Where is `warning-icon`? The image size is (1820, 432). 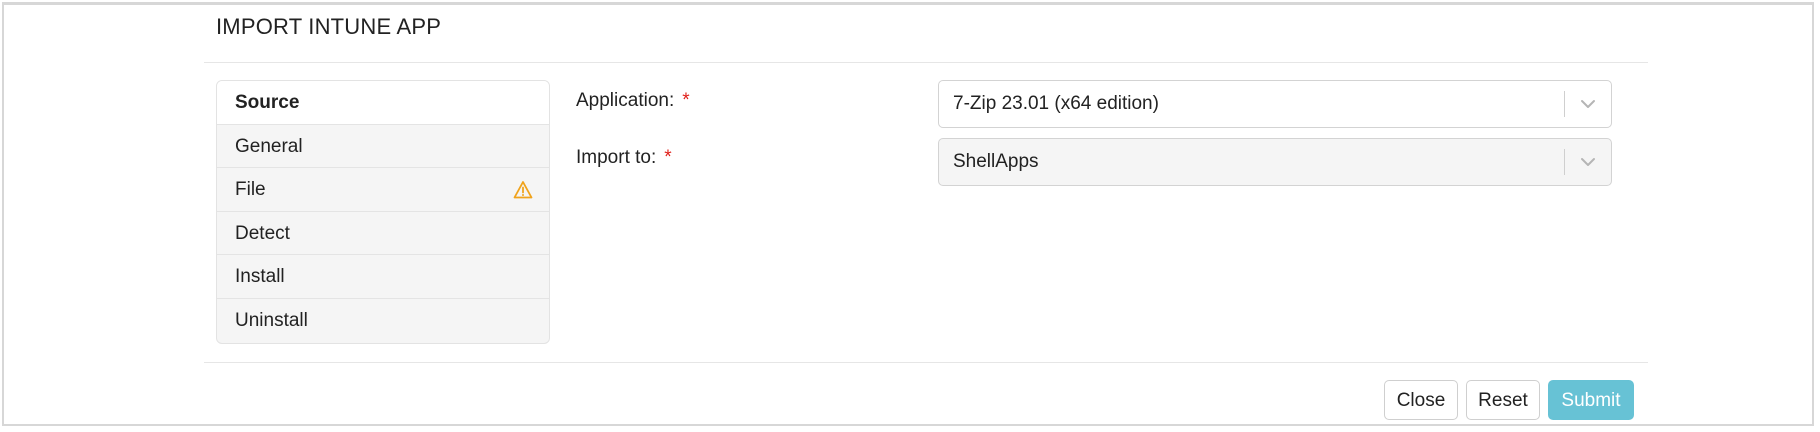 warning-icon is located at coordinates (523, 190).